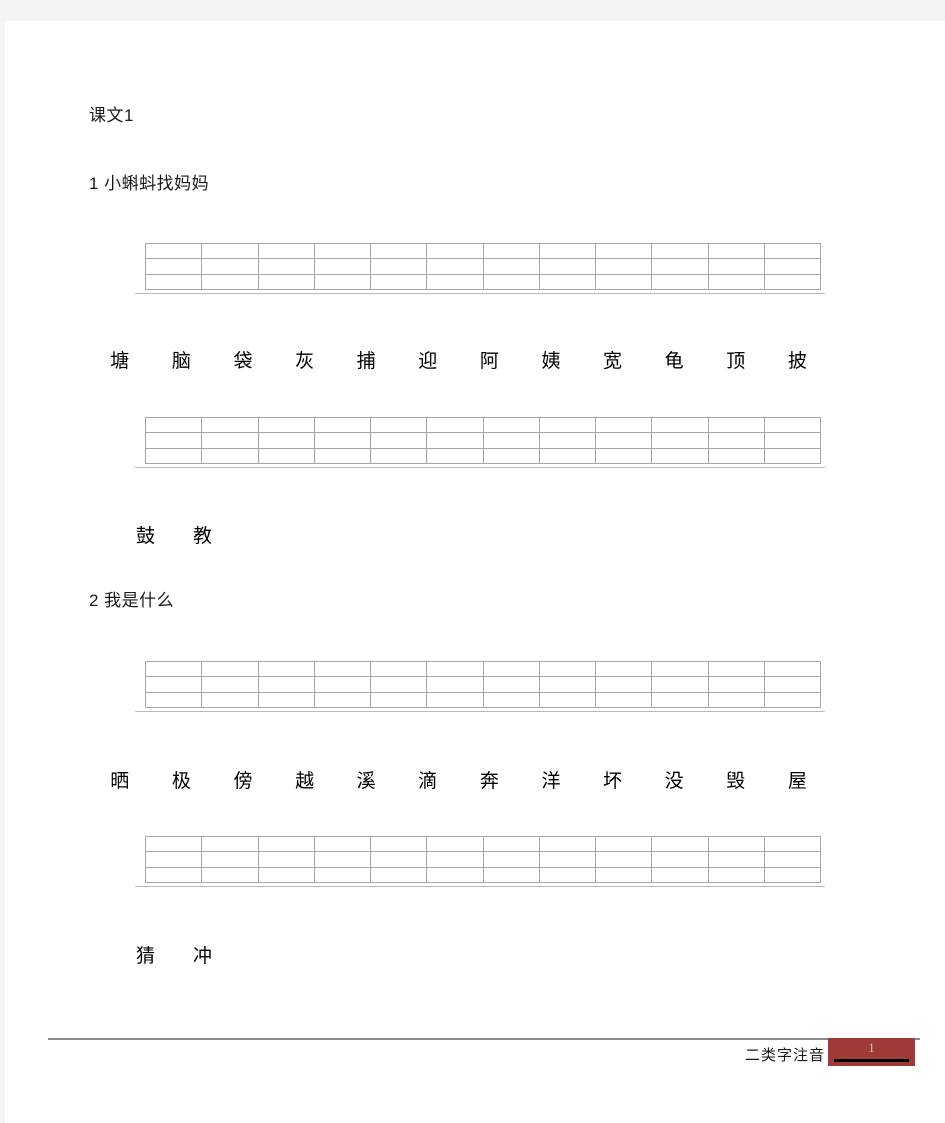 This screenshot has width=945, height=1123. Describe the element at coordinates (174, 954) in the screenshot. I see `character-row-4: 猜 冲` at that location.